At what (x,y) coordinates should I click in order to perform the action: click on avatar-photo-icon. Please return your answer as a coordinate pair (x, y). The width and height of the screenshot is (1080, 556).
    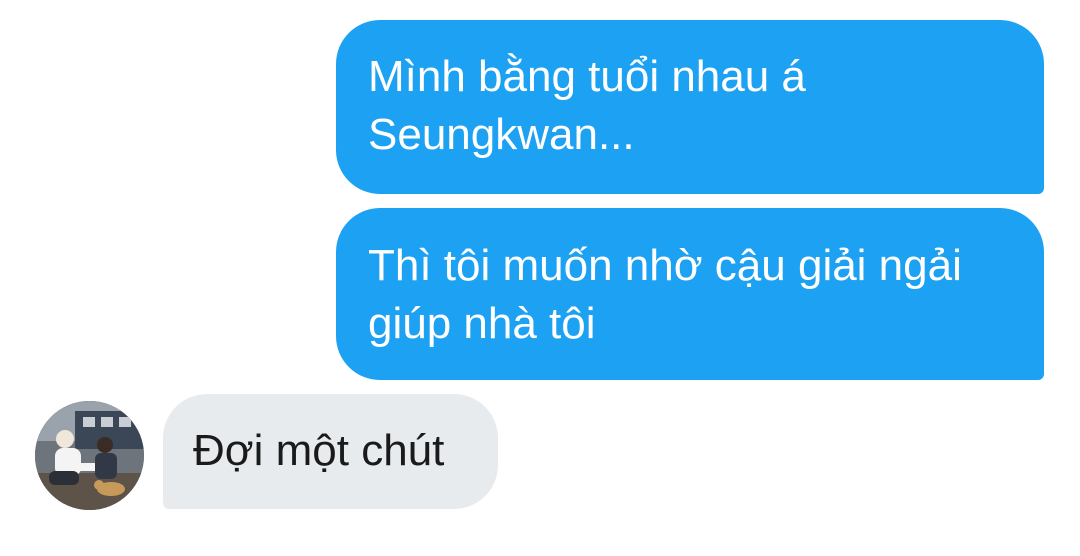
    Looking at the image, I should click on (89, 455).